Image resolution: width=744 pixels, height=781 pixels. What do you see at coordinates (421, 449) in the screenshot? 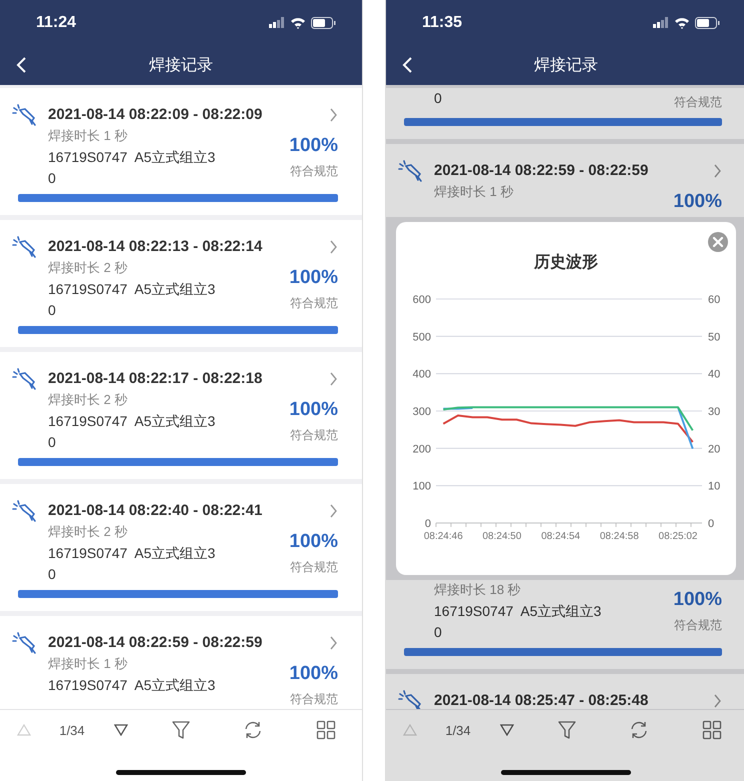
I see `axis-label: 200` at bounding box center [421, 449].